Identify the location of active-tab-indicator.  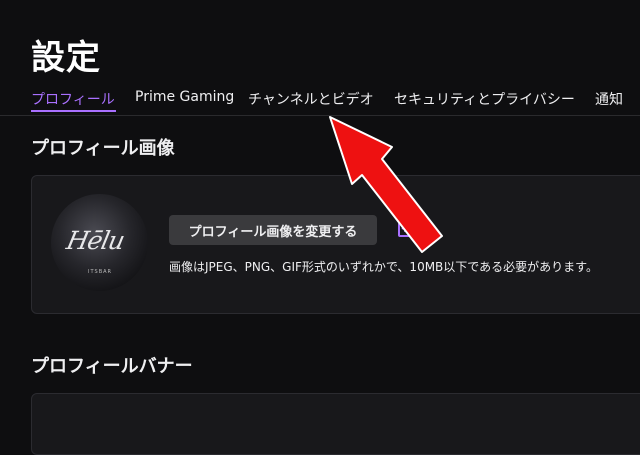
(73, 111).